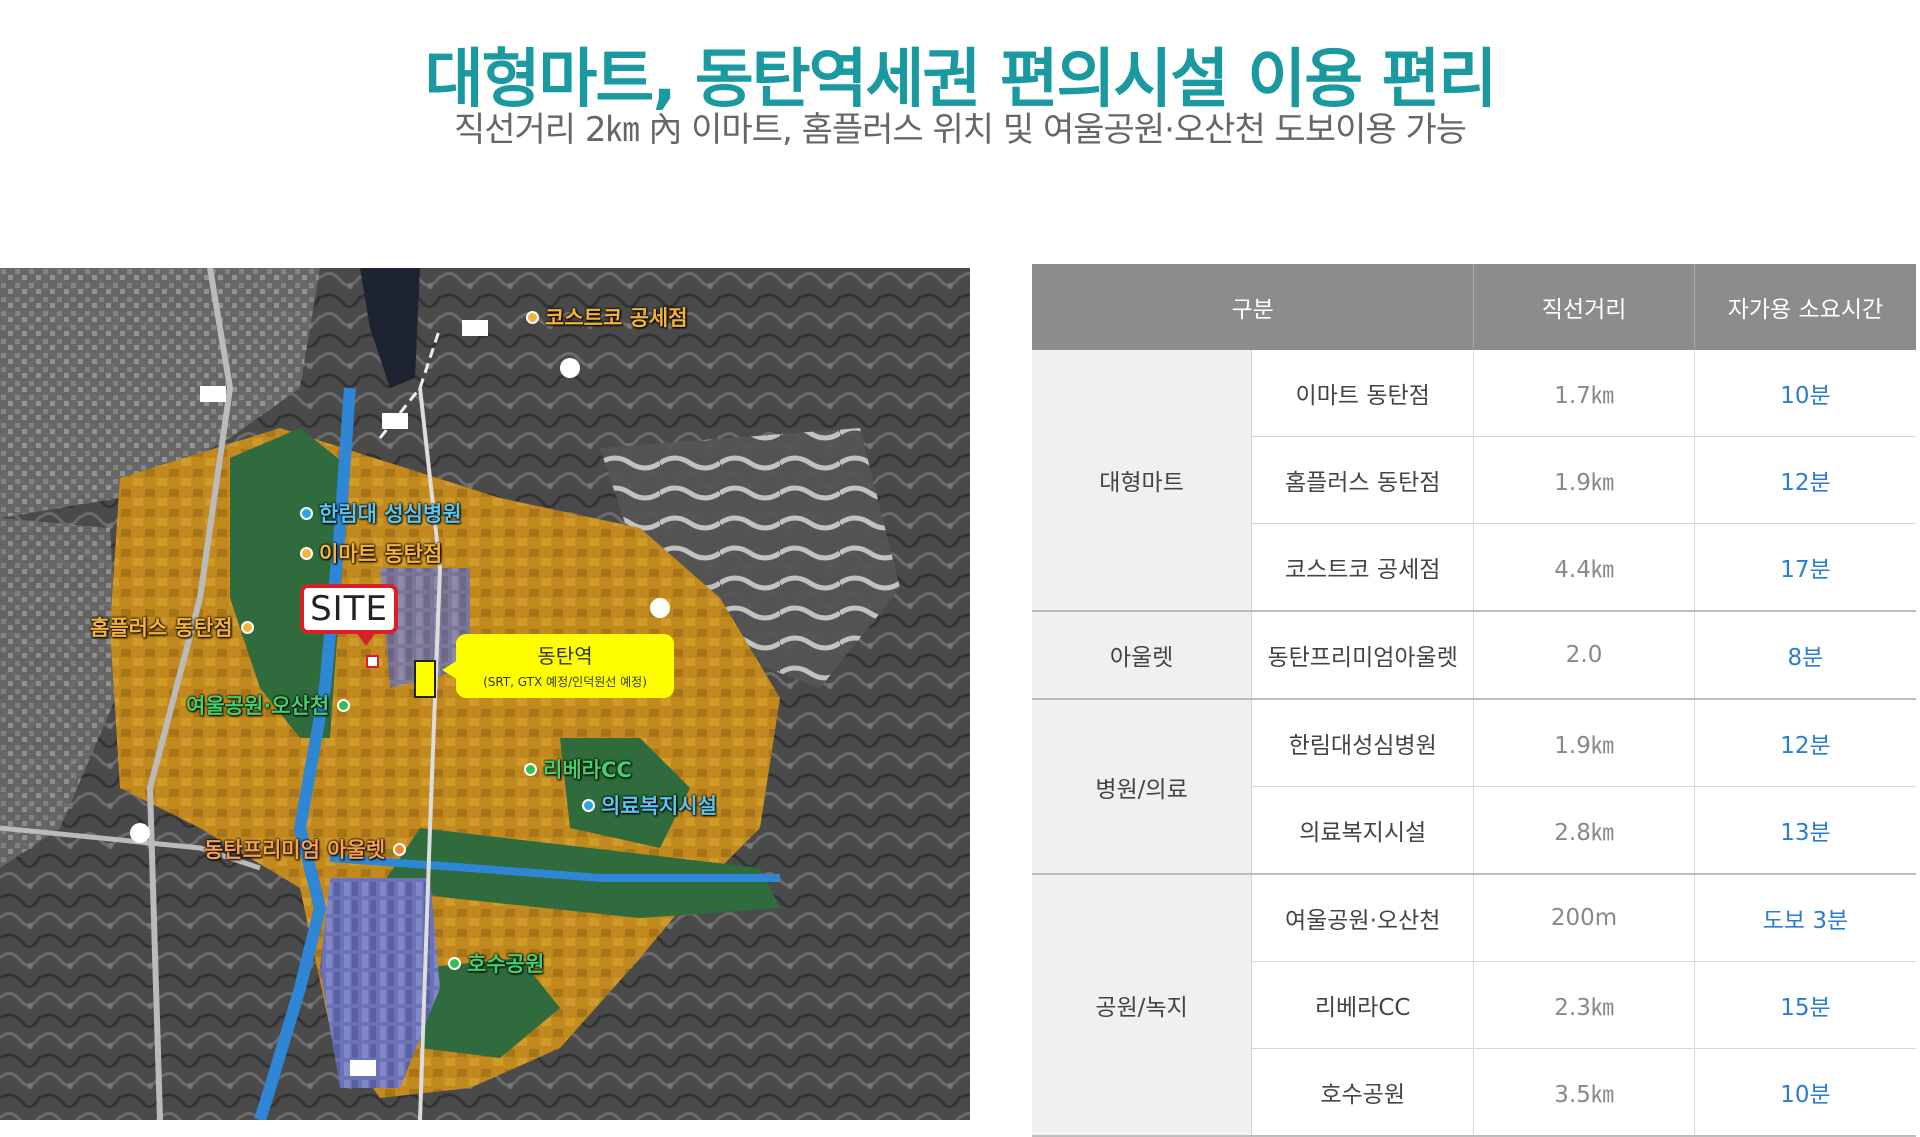 This screenshot has width=1920, height=1137. What do you see at coordinates (1253, 307) in the screenshot?
I see `header-category: 구분` at bounding box center [1253, 307].